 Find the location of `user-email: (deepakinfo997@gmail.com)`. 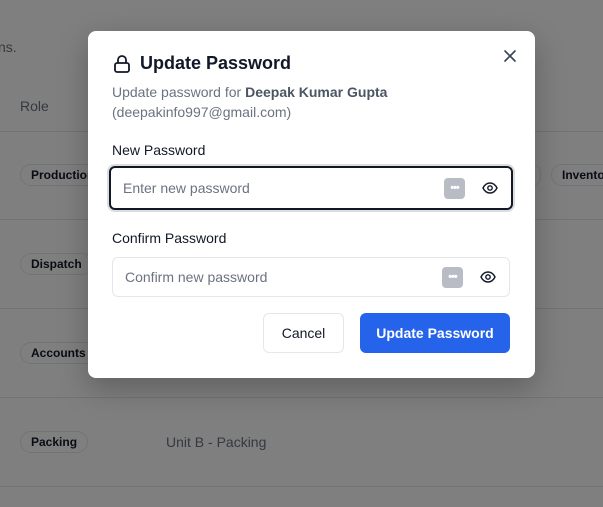

user-email: (deepakinfo997@gmail.com) is located at coordinates (202, 112).